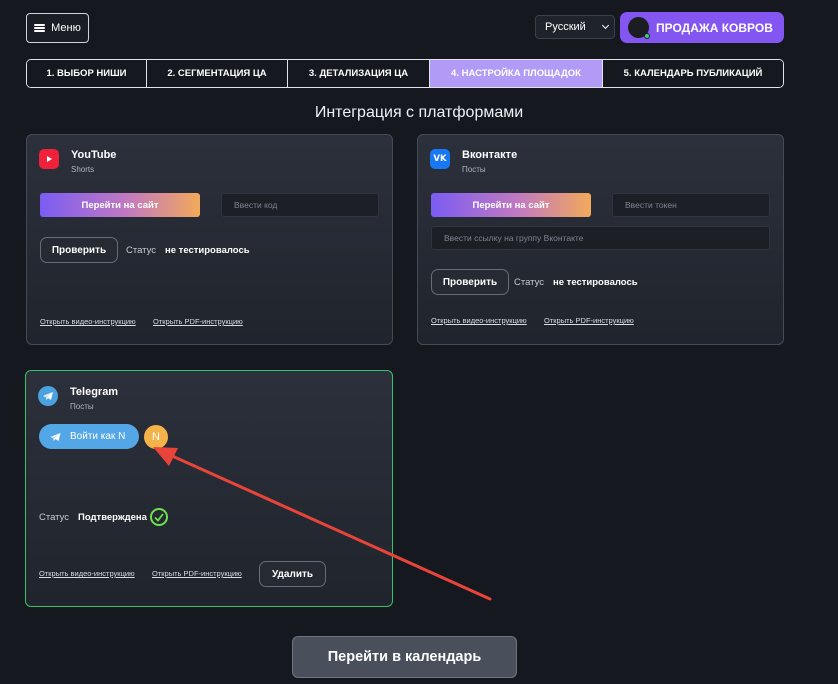  Describe the element at coordinates (300, 205) in the screenshot. I see `youtube-code-input: Ввести код` at that location.